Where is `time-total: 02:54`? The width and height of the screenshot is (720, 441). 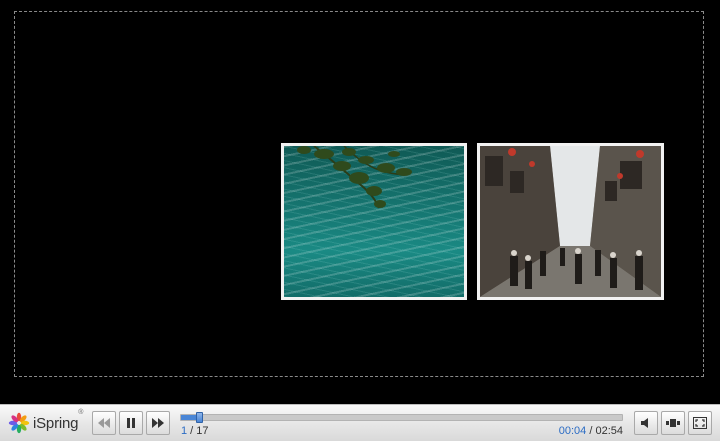
time-total: 02:54 is located at coordinates (609, 431).